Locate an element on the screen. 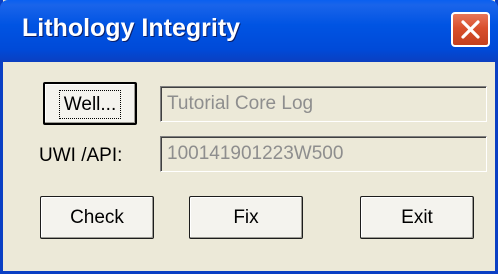 Image resolution: width=498 pixels, height=274 pixels. well-name-field: Tutorial Core Log is located at coordinates (323, 104).